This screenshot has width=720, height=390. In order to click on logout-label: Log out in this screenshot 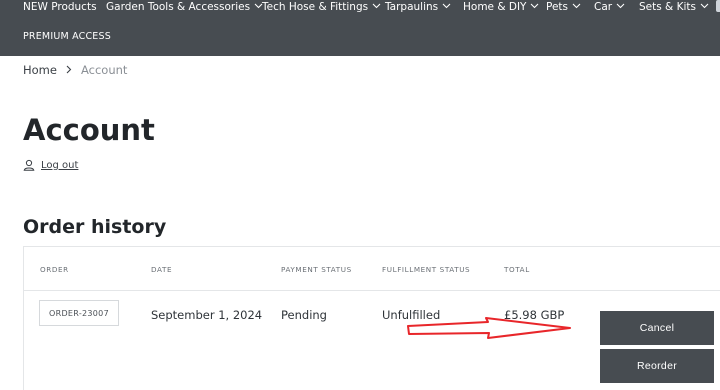, I will do `click(60, 165)`.